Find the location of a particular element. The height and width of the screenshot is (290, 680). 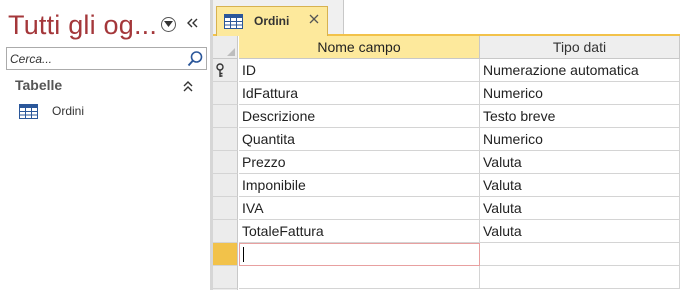

nav-item-label: Ordini is located at coordinates (68, 111).